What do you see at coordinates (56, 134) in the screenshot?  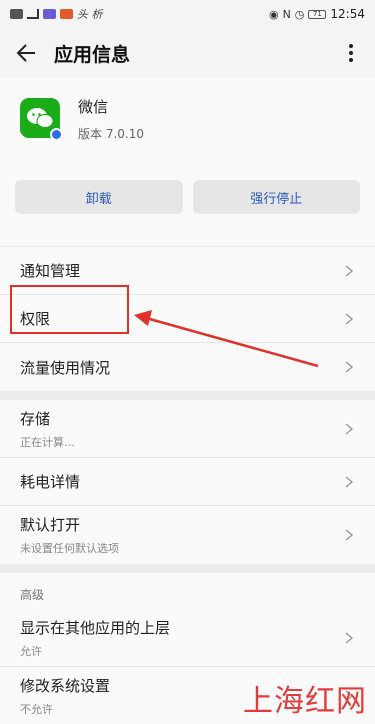 I see `verified-badge-icon` at bounding box center [56, 134].